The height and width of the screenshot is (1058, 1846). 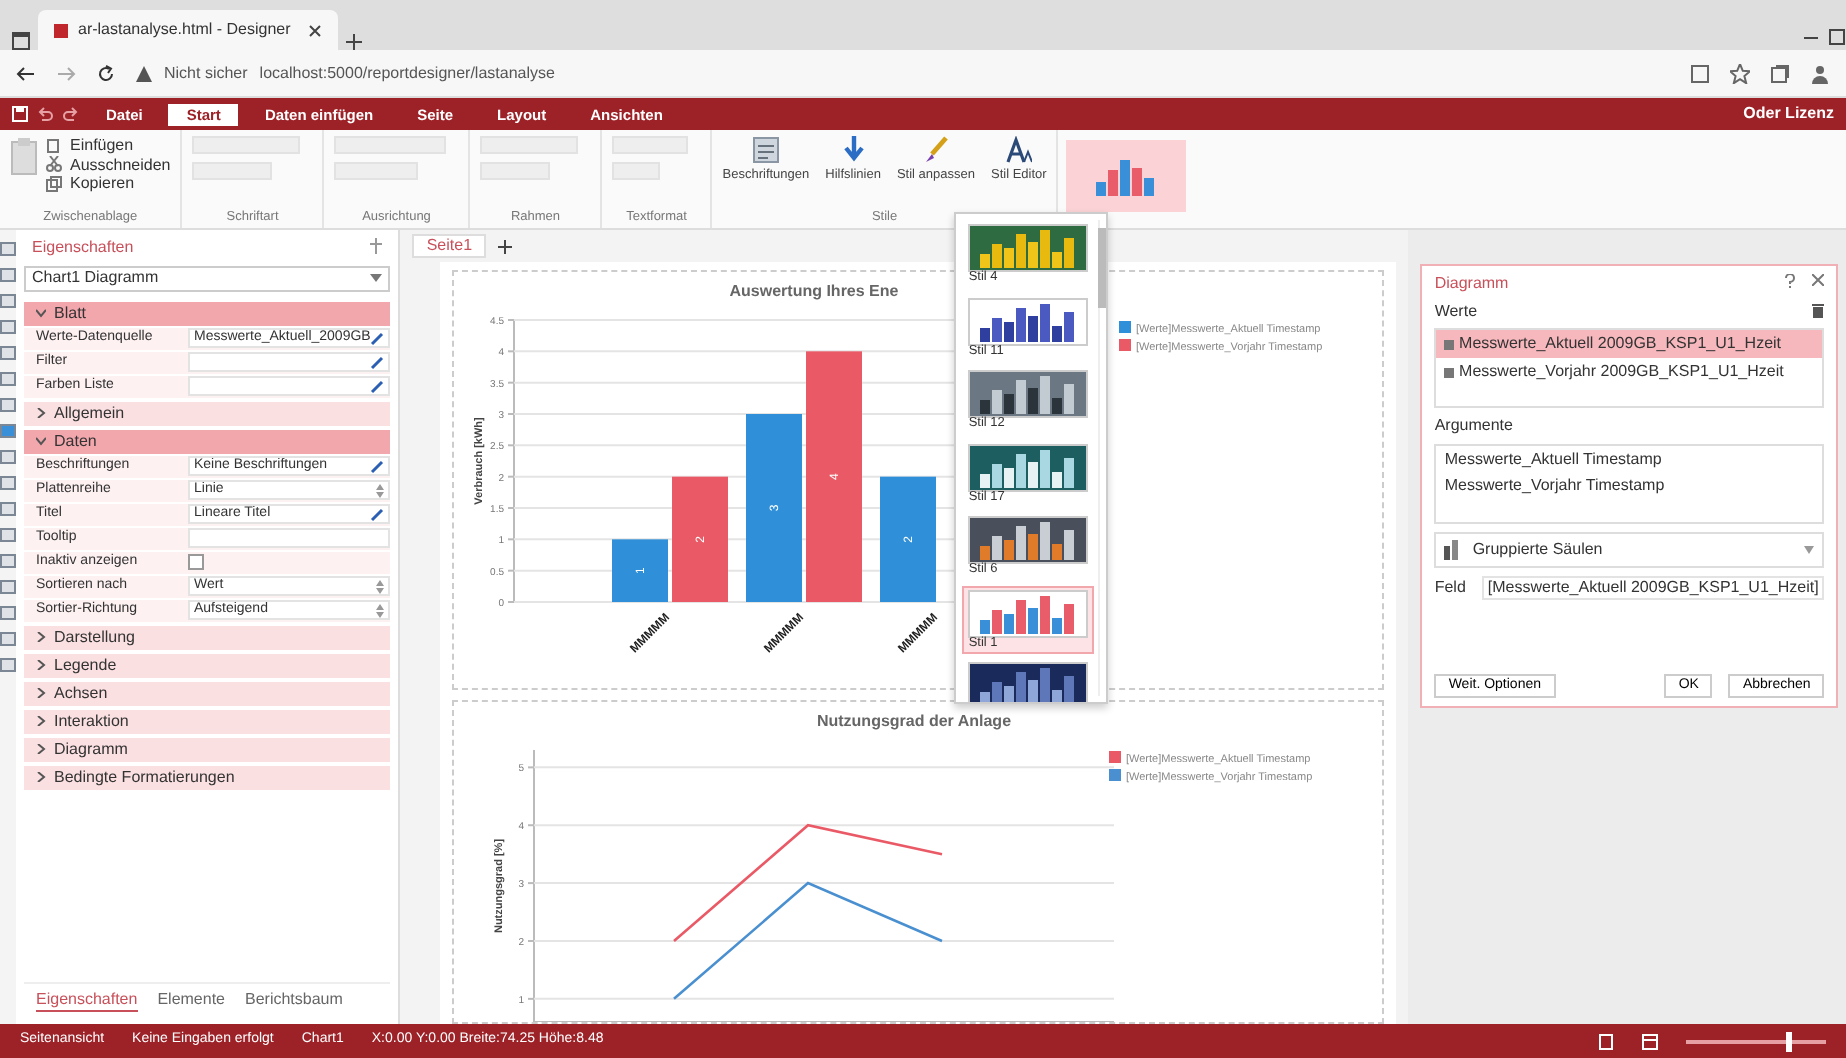 I want to click on section-header: Allgemein, so click(x=207, y=413).